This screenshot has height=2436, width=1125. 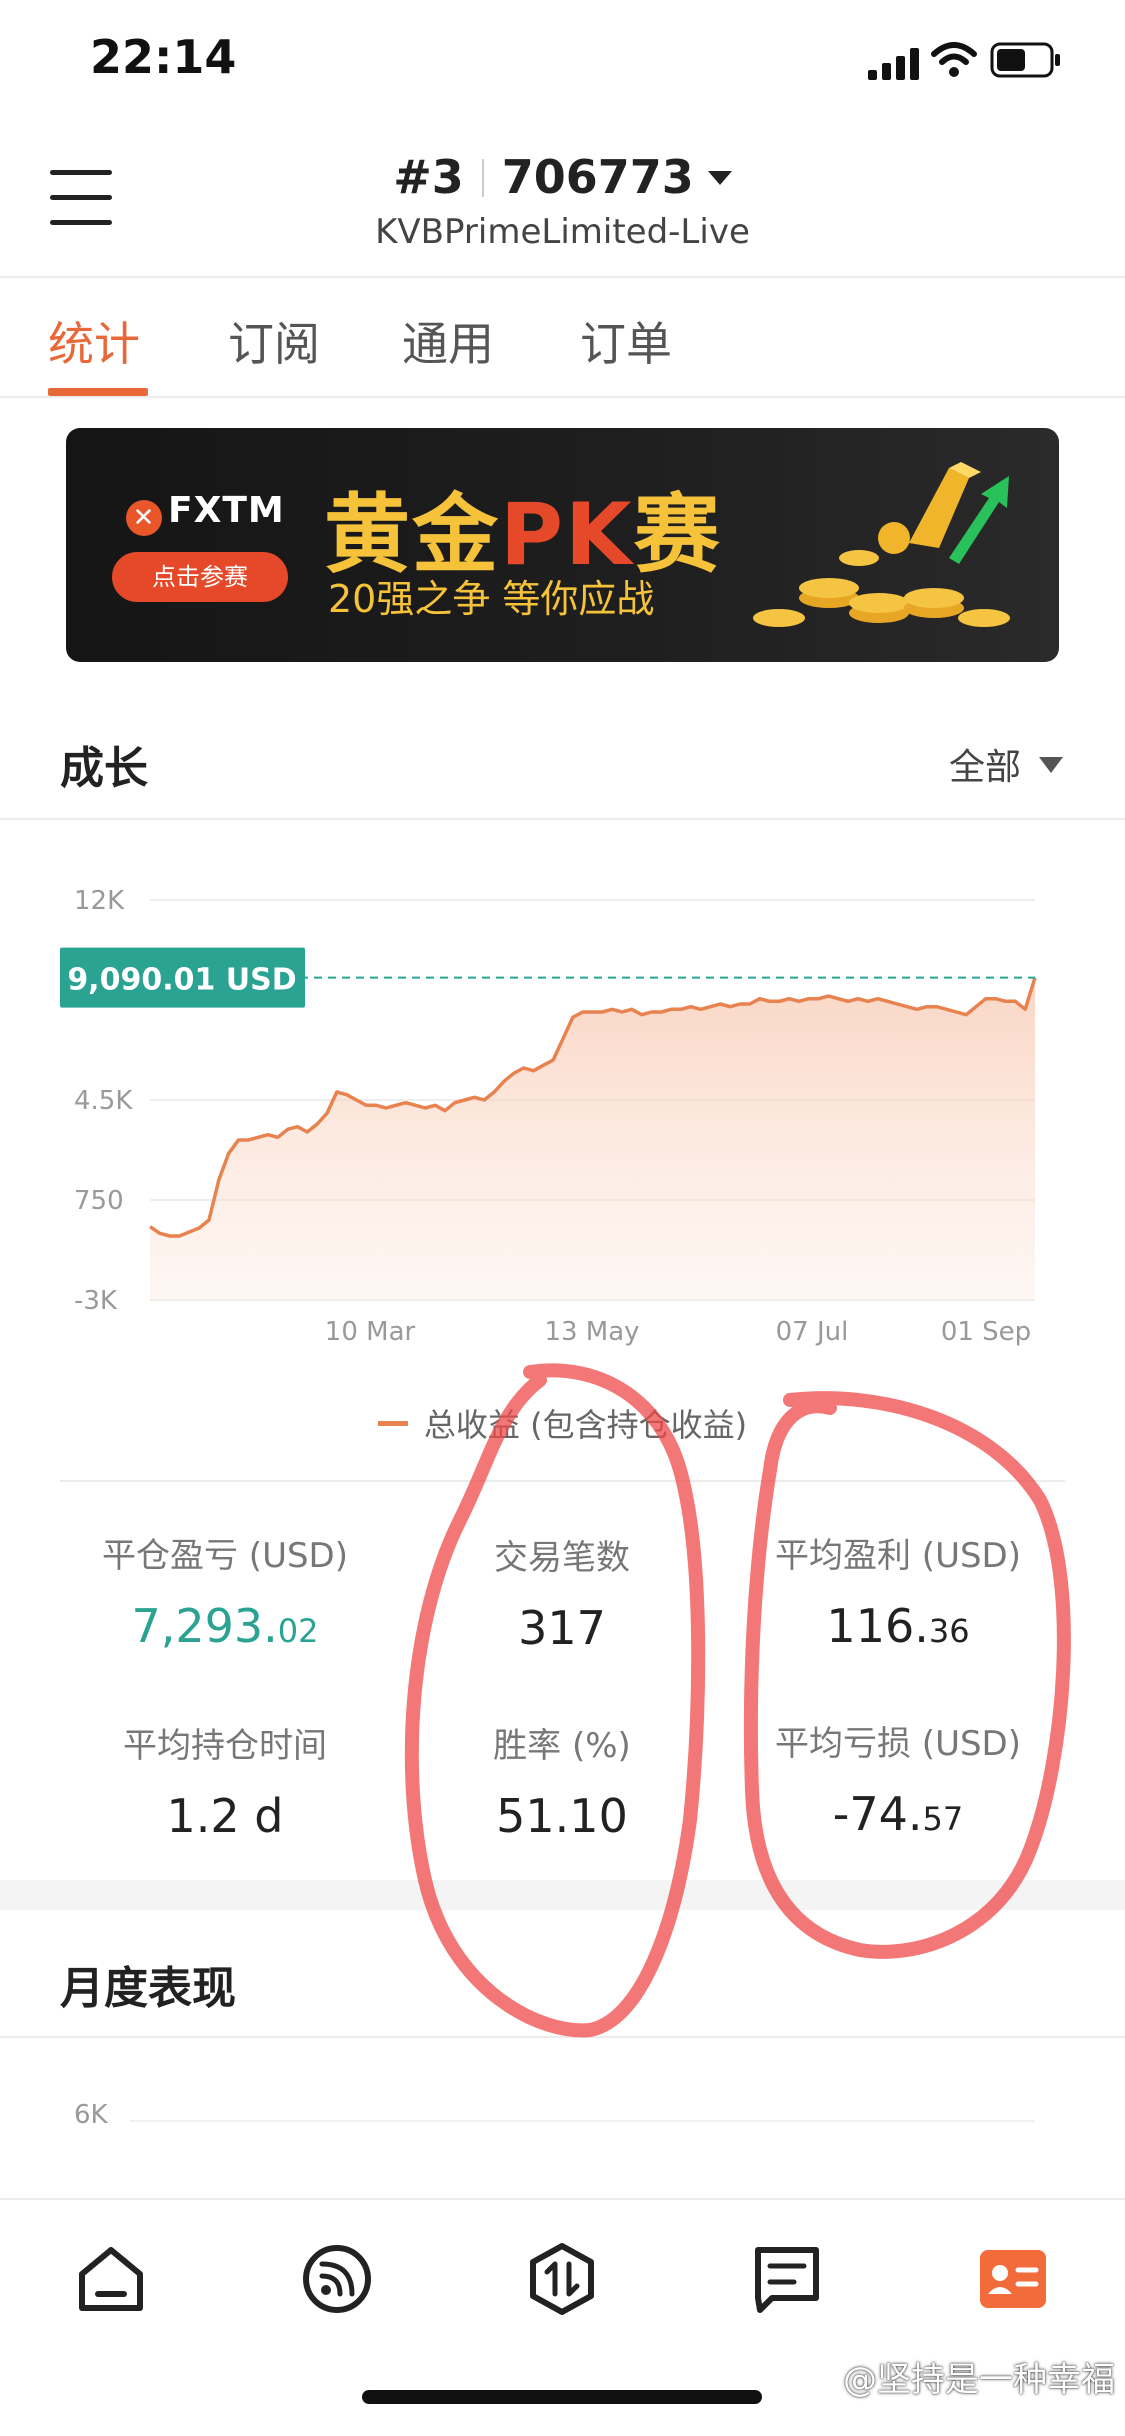 What do you see at coordinates (103, 1101) in the screenshot?
I see `y-tick-label: 4.5K` at bounding box center [103, 1101].